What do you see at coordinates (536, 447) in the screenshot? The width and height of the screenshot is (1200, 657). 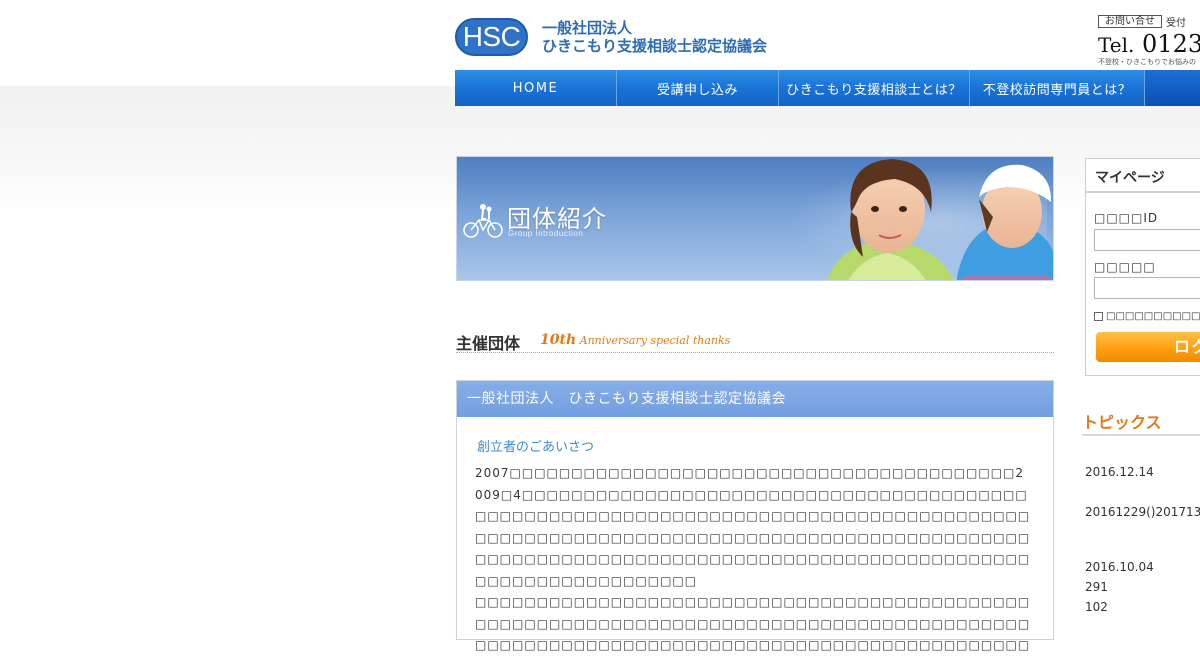 I see `founder-greeting-title: 創立者のごあいさつ` at bounding box center [536, 447].